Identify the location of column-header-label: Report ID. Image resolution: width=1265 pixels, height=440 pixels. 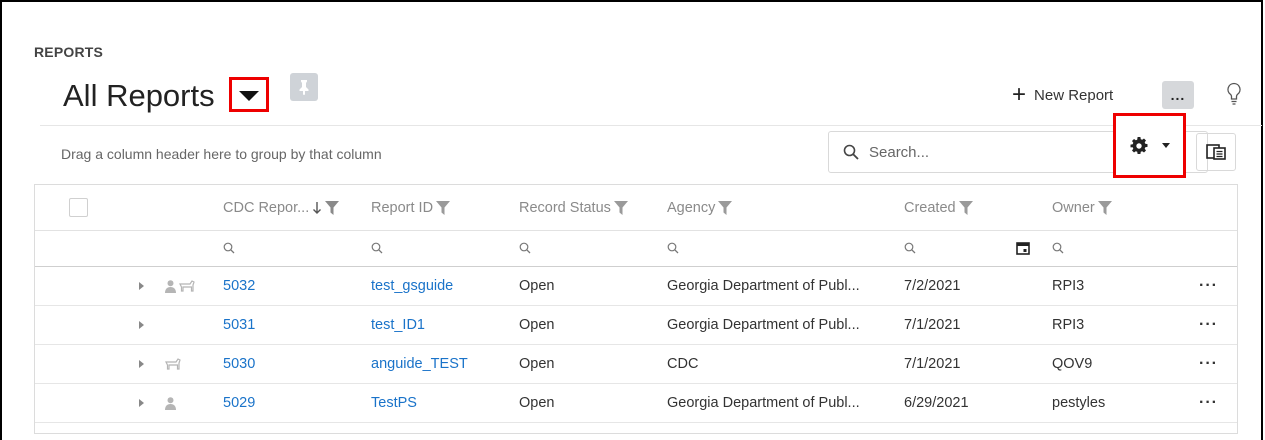
(402, 207).